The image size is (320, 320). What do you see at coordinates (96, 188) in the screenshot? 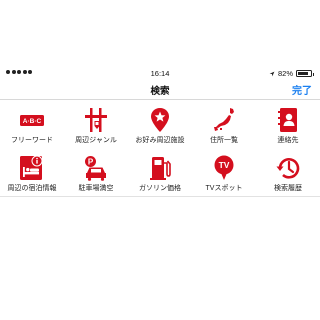
I see `tile-label: 駐車場満空` at bounding box center [96, 188].